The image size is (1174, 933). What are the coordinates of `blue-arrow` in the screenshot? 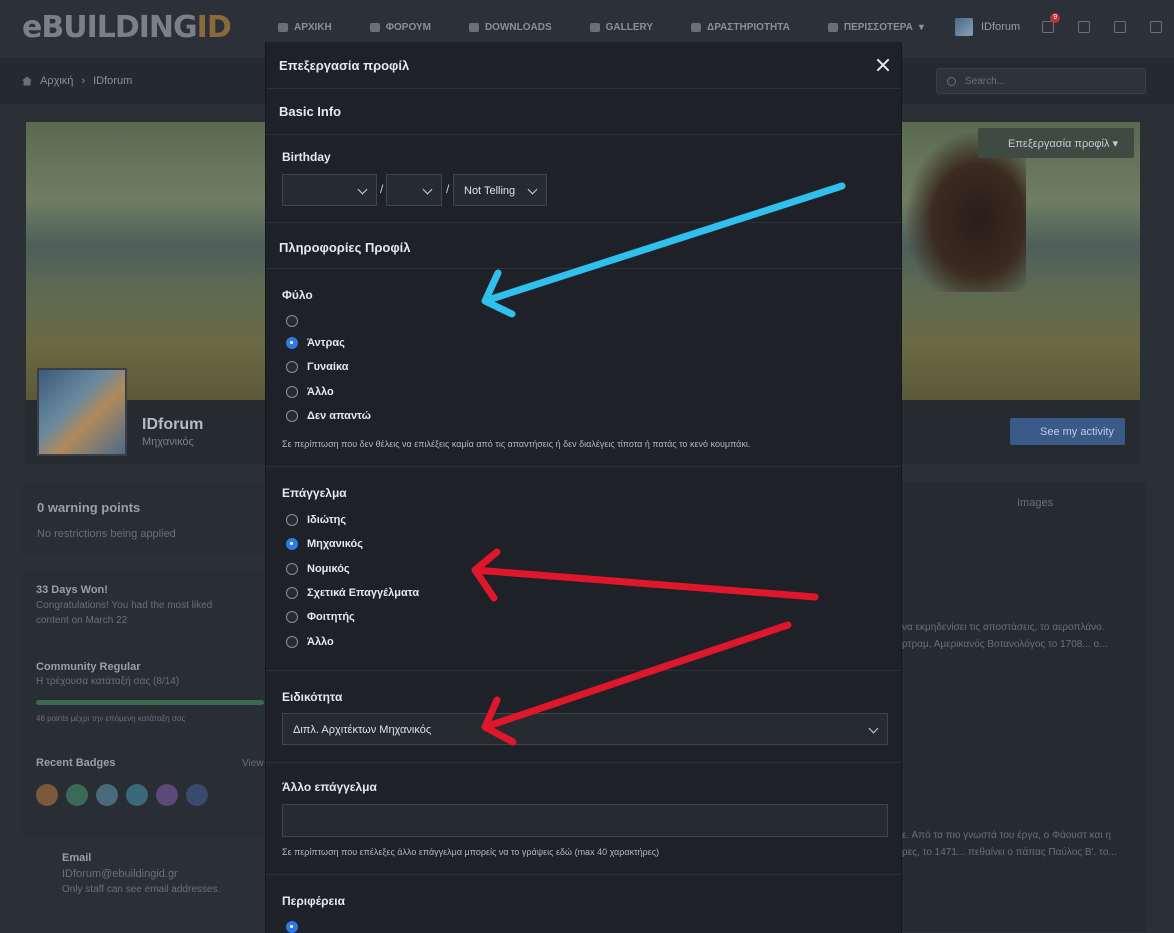 It's located at (663, 250).